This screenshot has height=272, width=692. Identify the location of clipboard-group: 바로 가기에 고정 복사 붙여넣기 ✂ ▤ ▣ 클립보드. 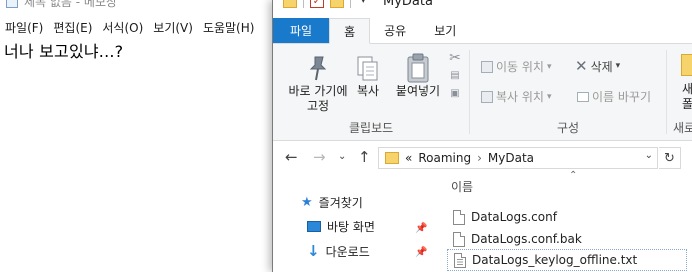
(370, 92).